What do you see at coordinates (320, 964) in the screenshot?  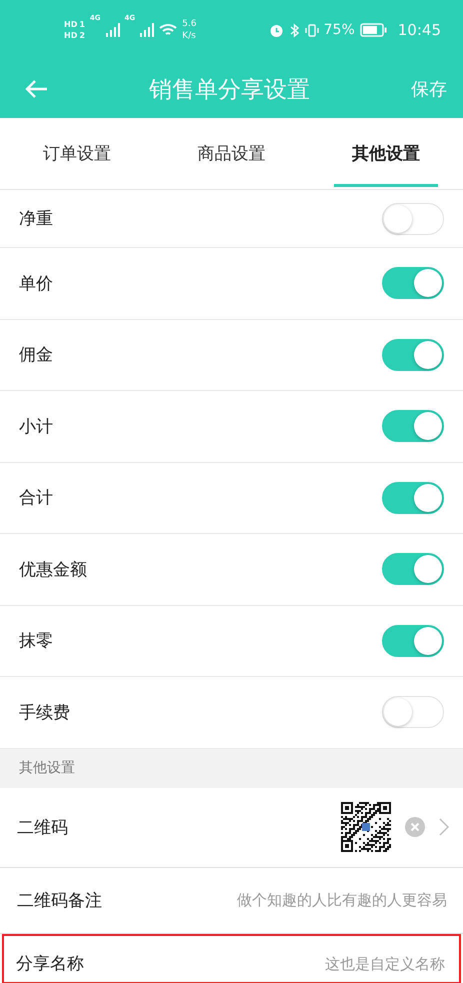 I see `text-input-field: 这也是自定义名称` at bounding box center [320, 964].